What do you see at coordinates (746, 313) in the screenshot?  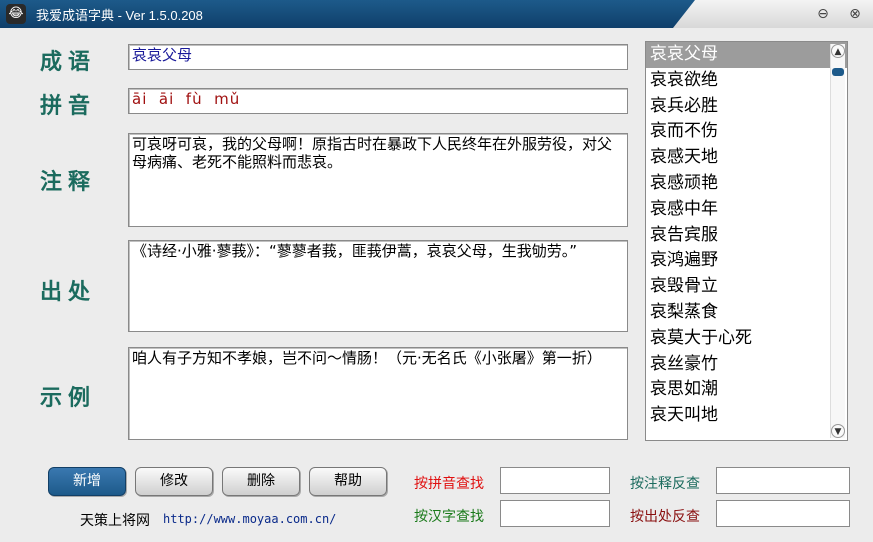 I see `list-item: 哀梨蒸食` at bounding box center [746, 313].